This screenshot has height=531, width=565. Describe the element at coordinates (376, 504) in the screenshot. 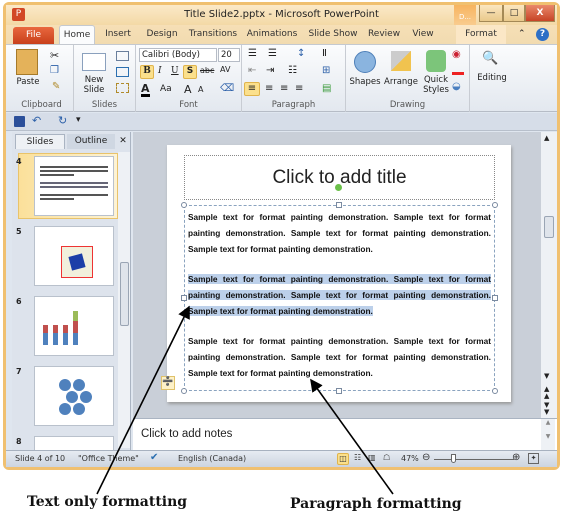

I see `annotation-paragraph-formatting: Paragraph formatting` at that location.